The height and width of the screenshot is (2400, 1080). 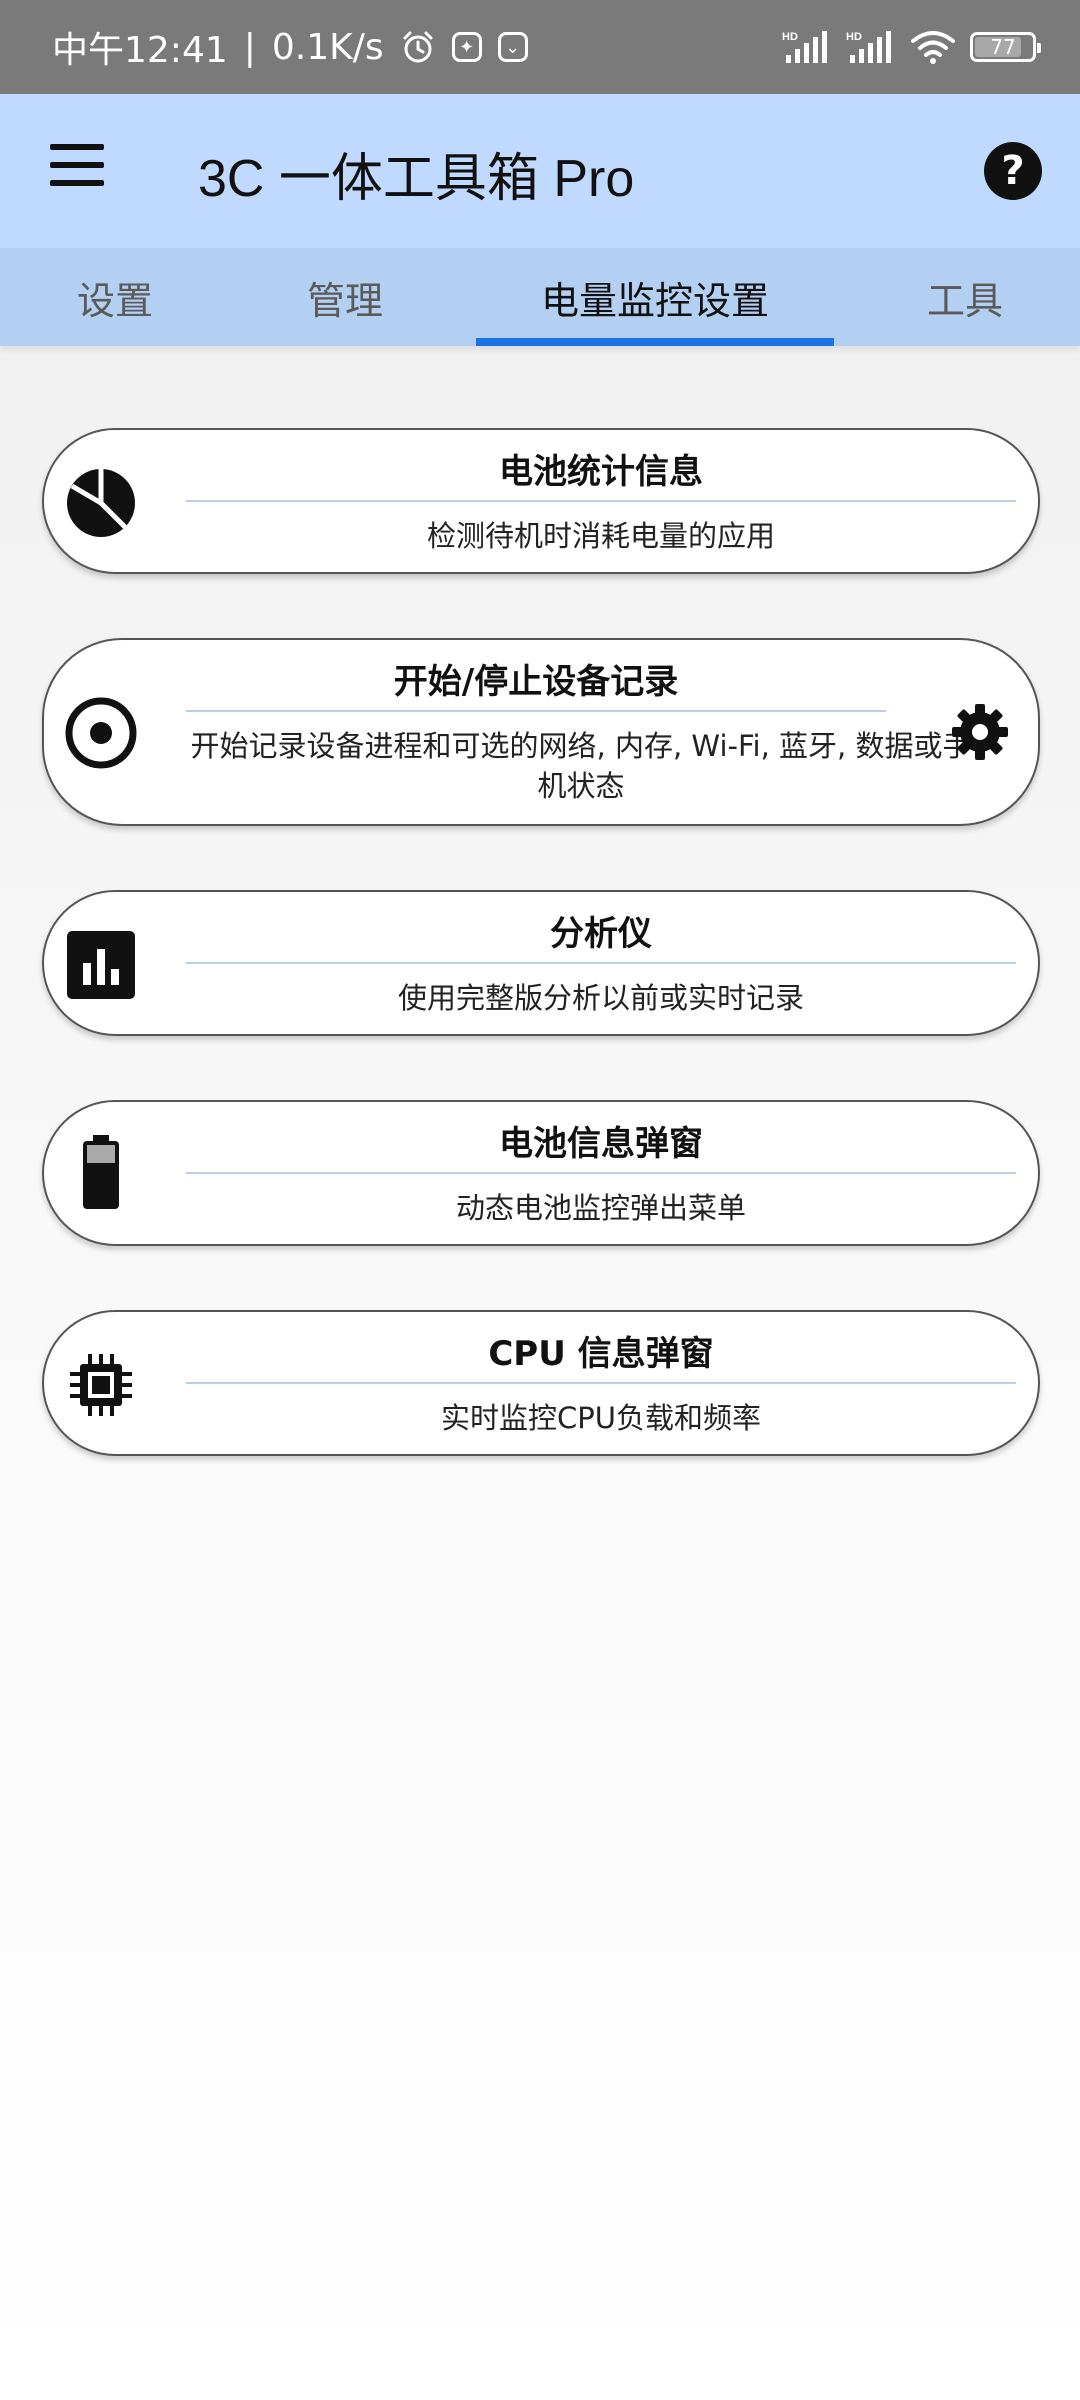 I want to click on cpu-icon, so click(x=101, y=1385).